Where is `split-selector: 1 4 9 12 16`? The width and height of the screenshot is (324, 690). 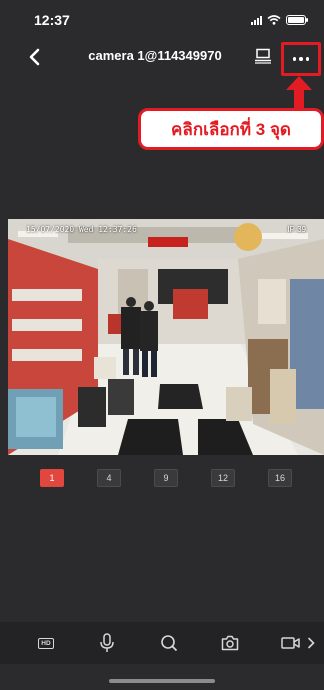 split-selector: 1 4 9 12 16 is located at coordinates (162, 480).